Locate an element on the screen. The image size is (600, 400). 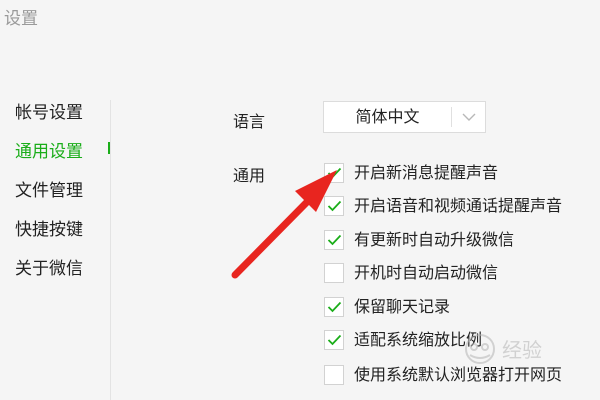
language-select: 简体中文 is located at coordinates (404, 117).